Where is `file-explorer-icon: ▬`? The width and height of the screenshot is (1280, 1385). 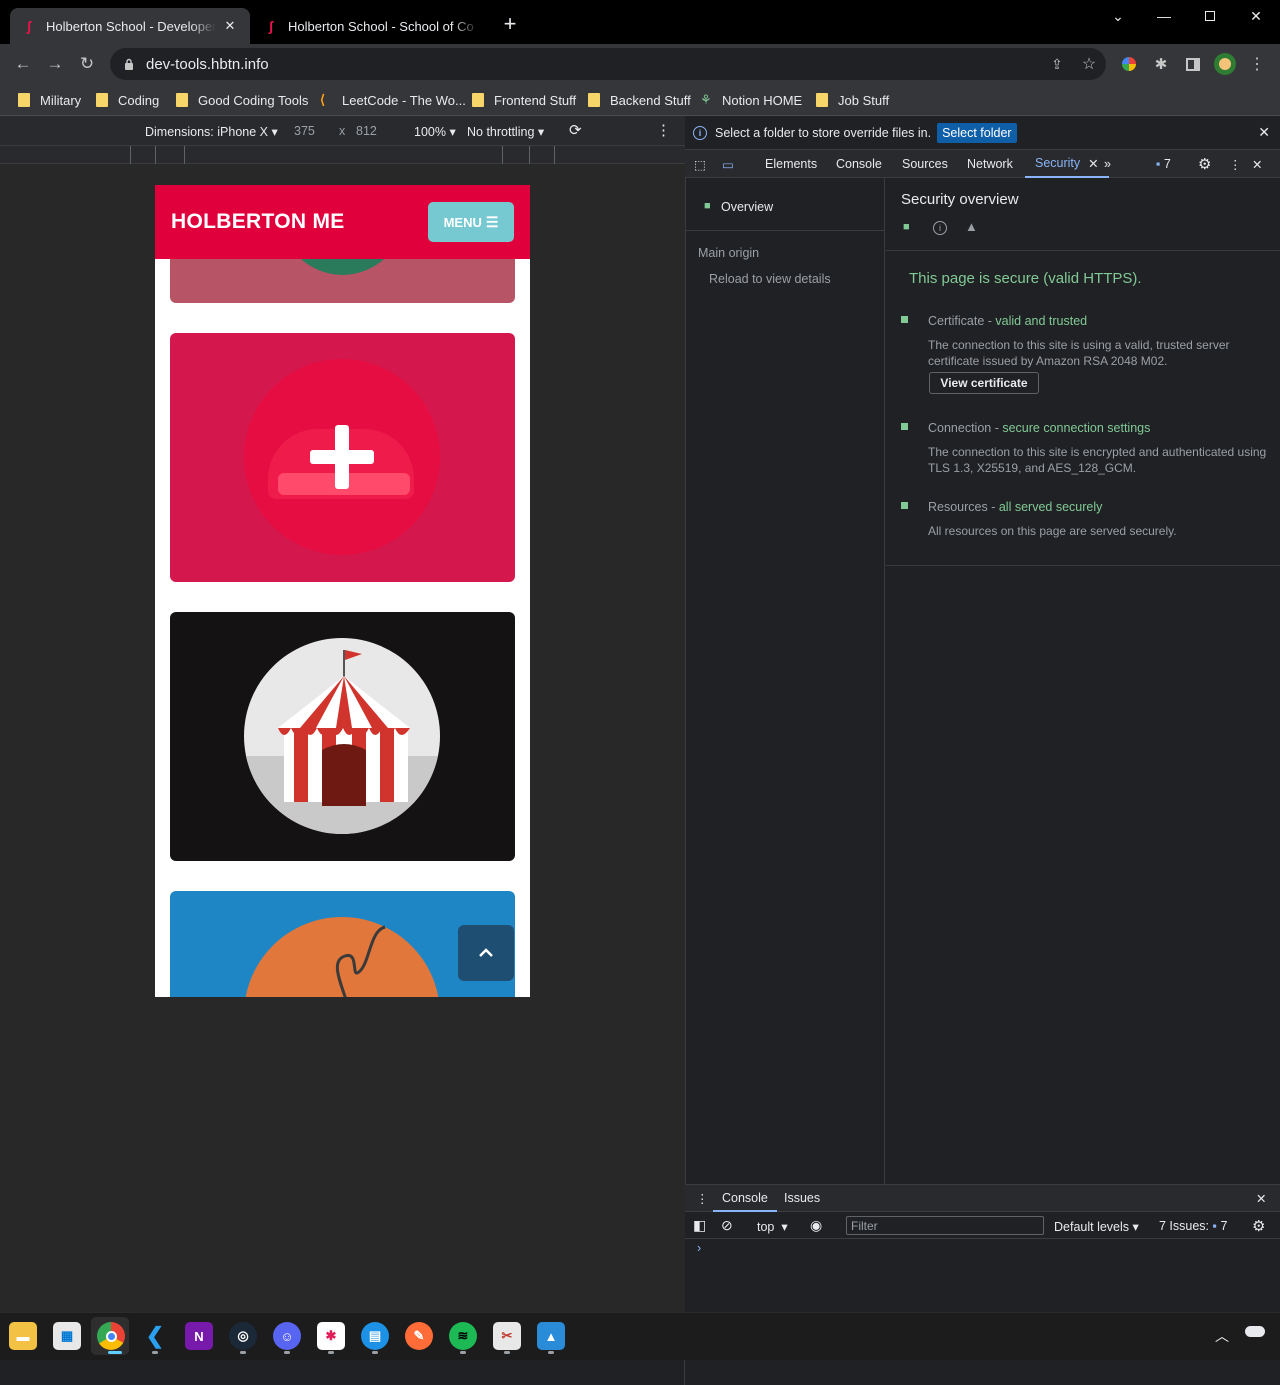 file-explorer-icon: ▬ is located at coordinates (23, 1336).